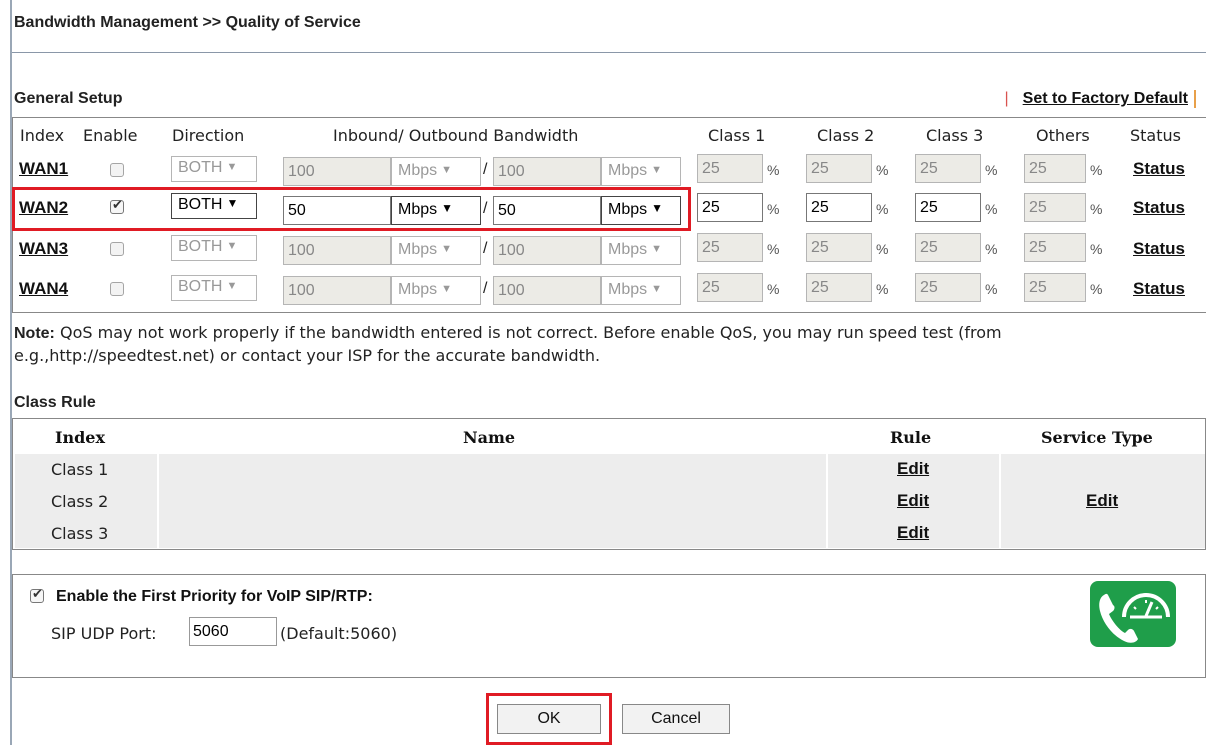 Image resolution: width=1206 pixels, height=745 pixels. I want to click on wan4-inbound-input: 100, so click(337, 290).